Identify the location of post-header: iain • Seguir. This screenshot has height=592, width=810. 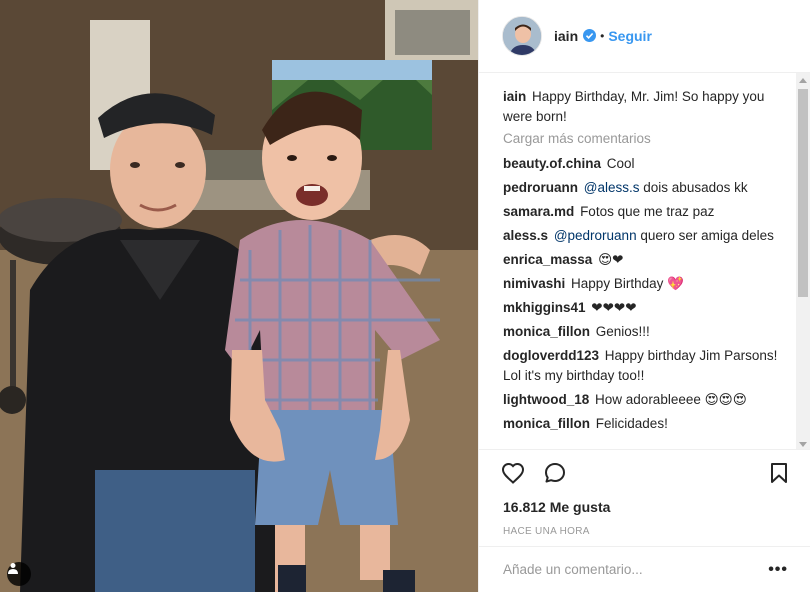
(644, 36).